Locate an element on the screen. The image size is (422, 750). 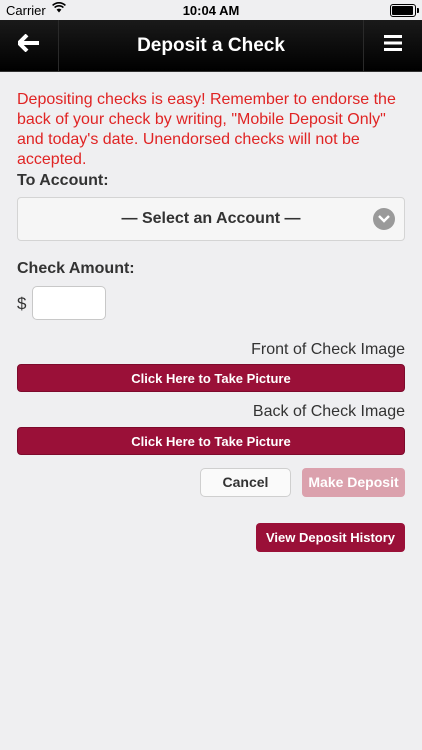
back-button is located at coordinates (29, 45).